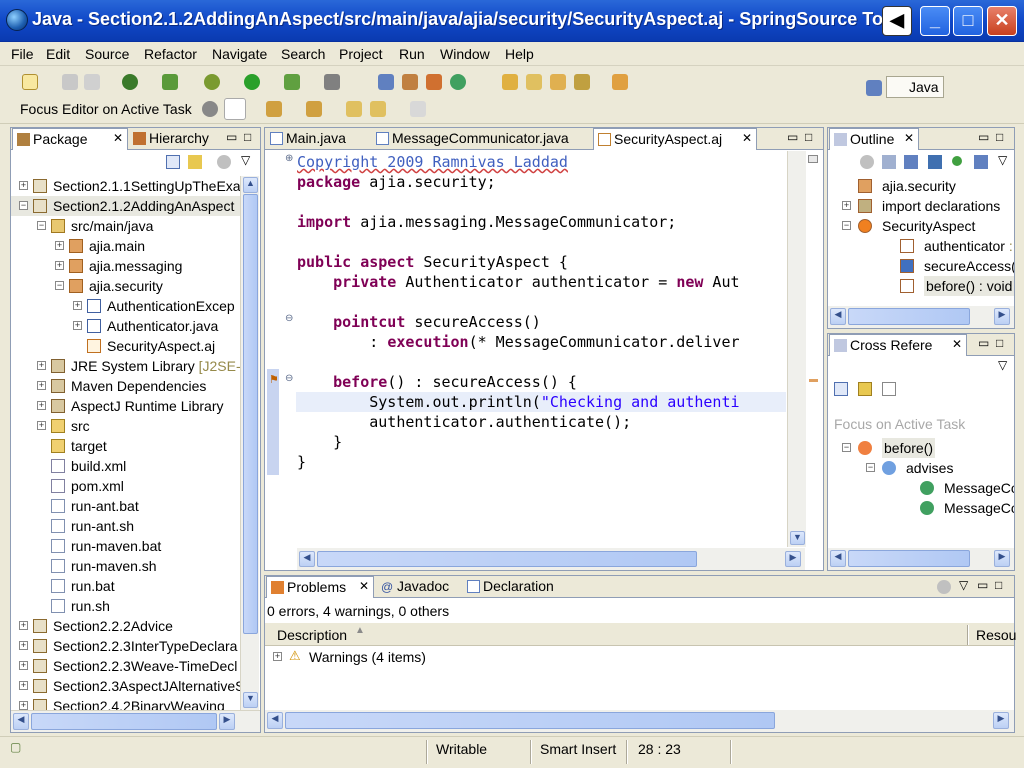  I want to click on aspectj-icon, so click(130, 82).